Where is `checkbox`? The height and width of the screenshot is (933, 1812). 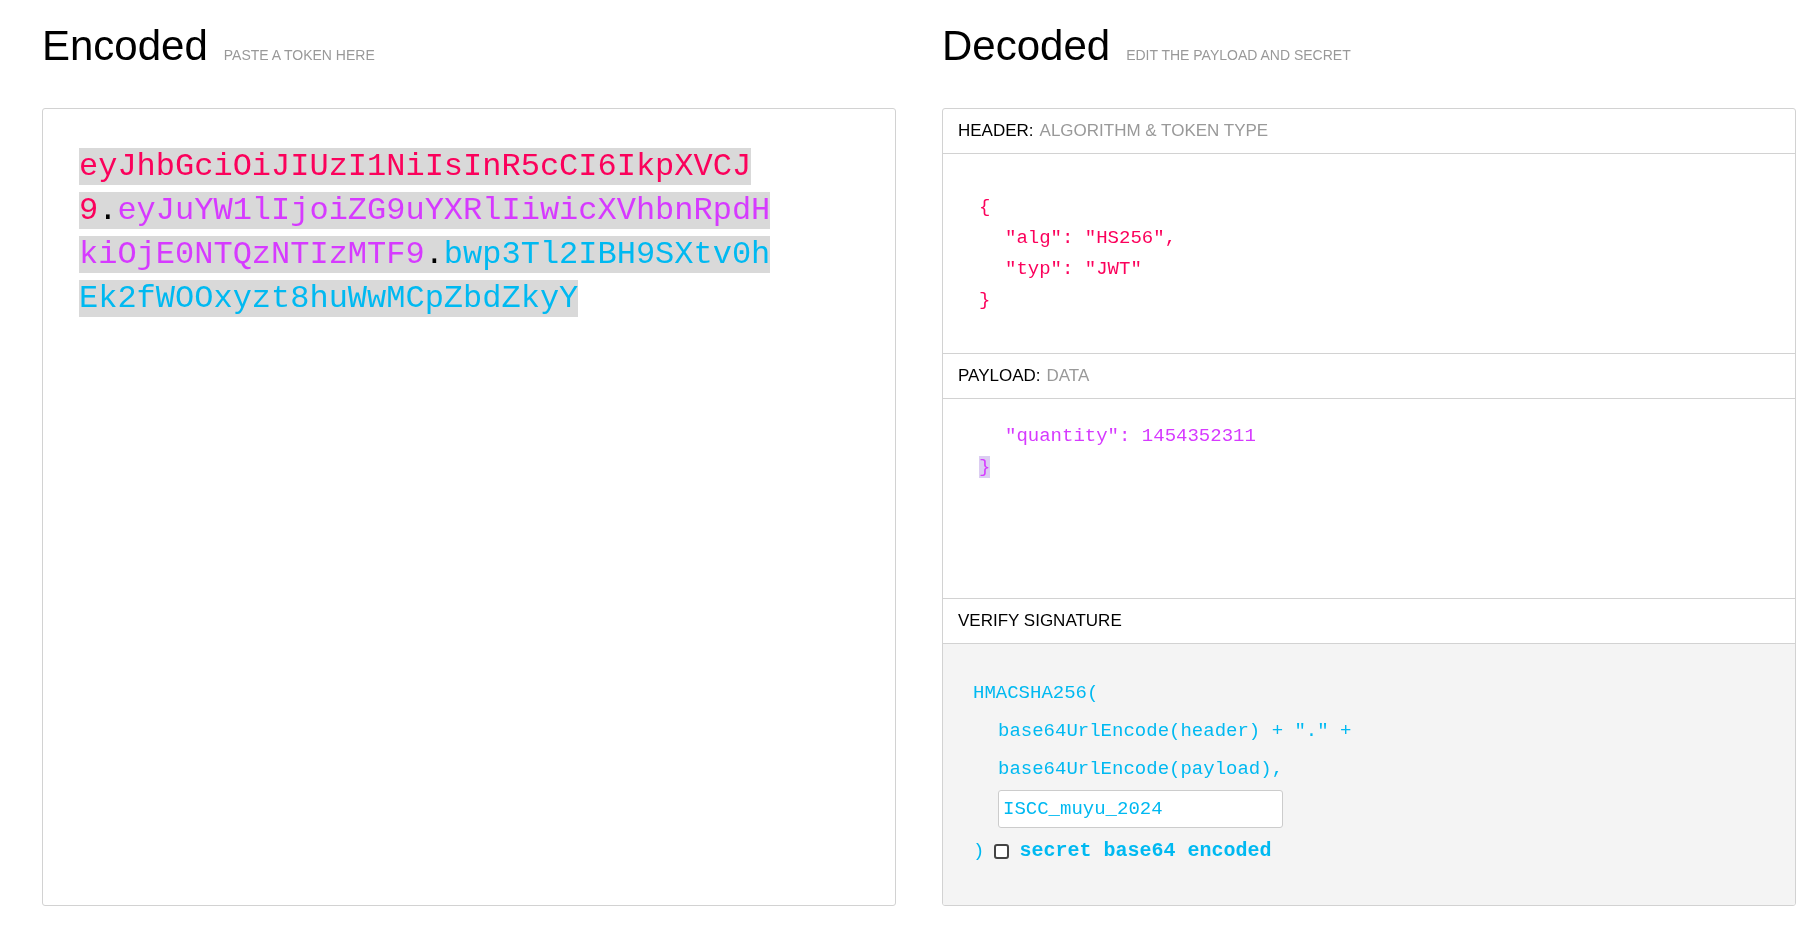 checkbox is located at coordinates (1002, 851).